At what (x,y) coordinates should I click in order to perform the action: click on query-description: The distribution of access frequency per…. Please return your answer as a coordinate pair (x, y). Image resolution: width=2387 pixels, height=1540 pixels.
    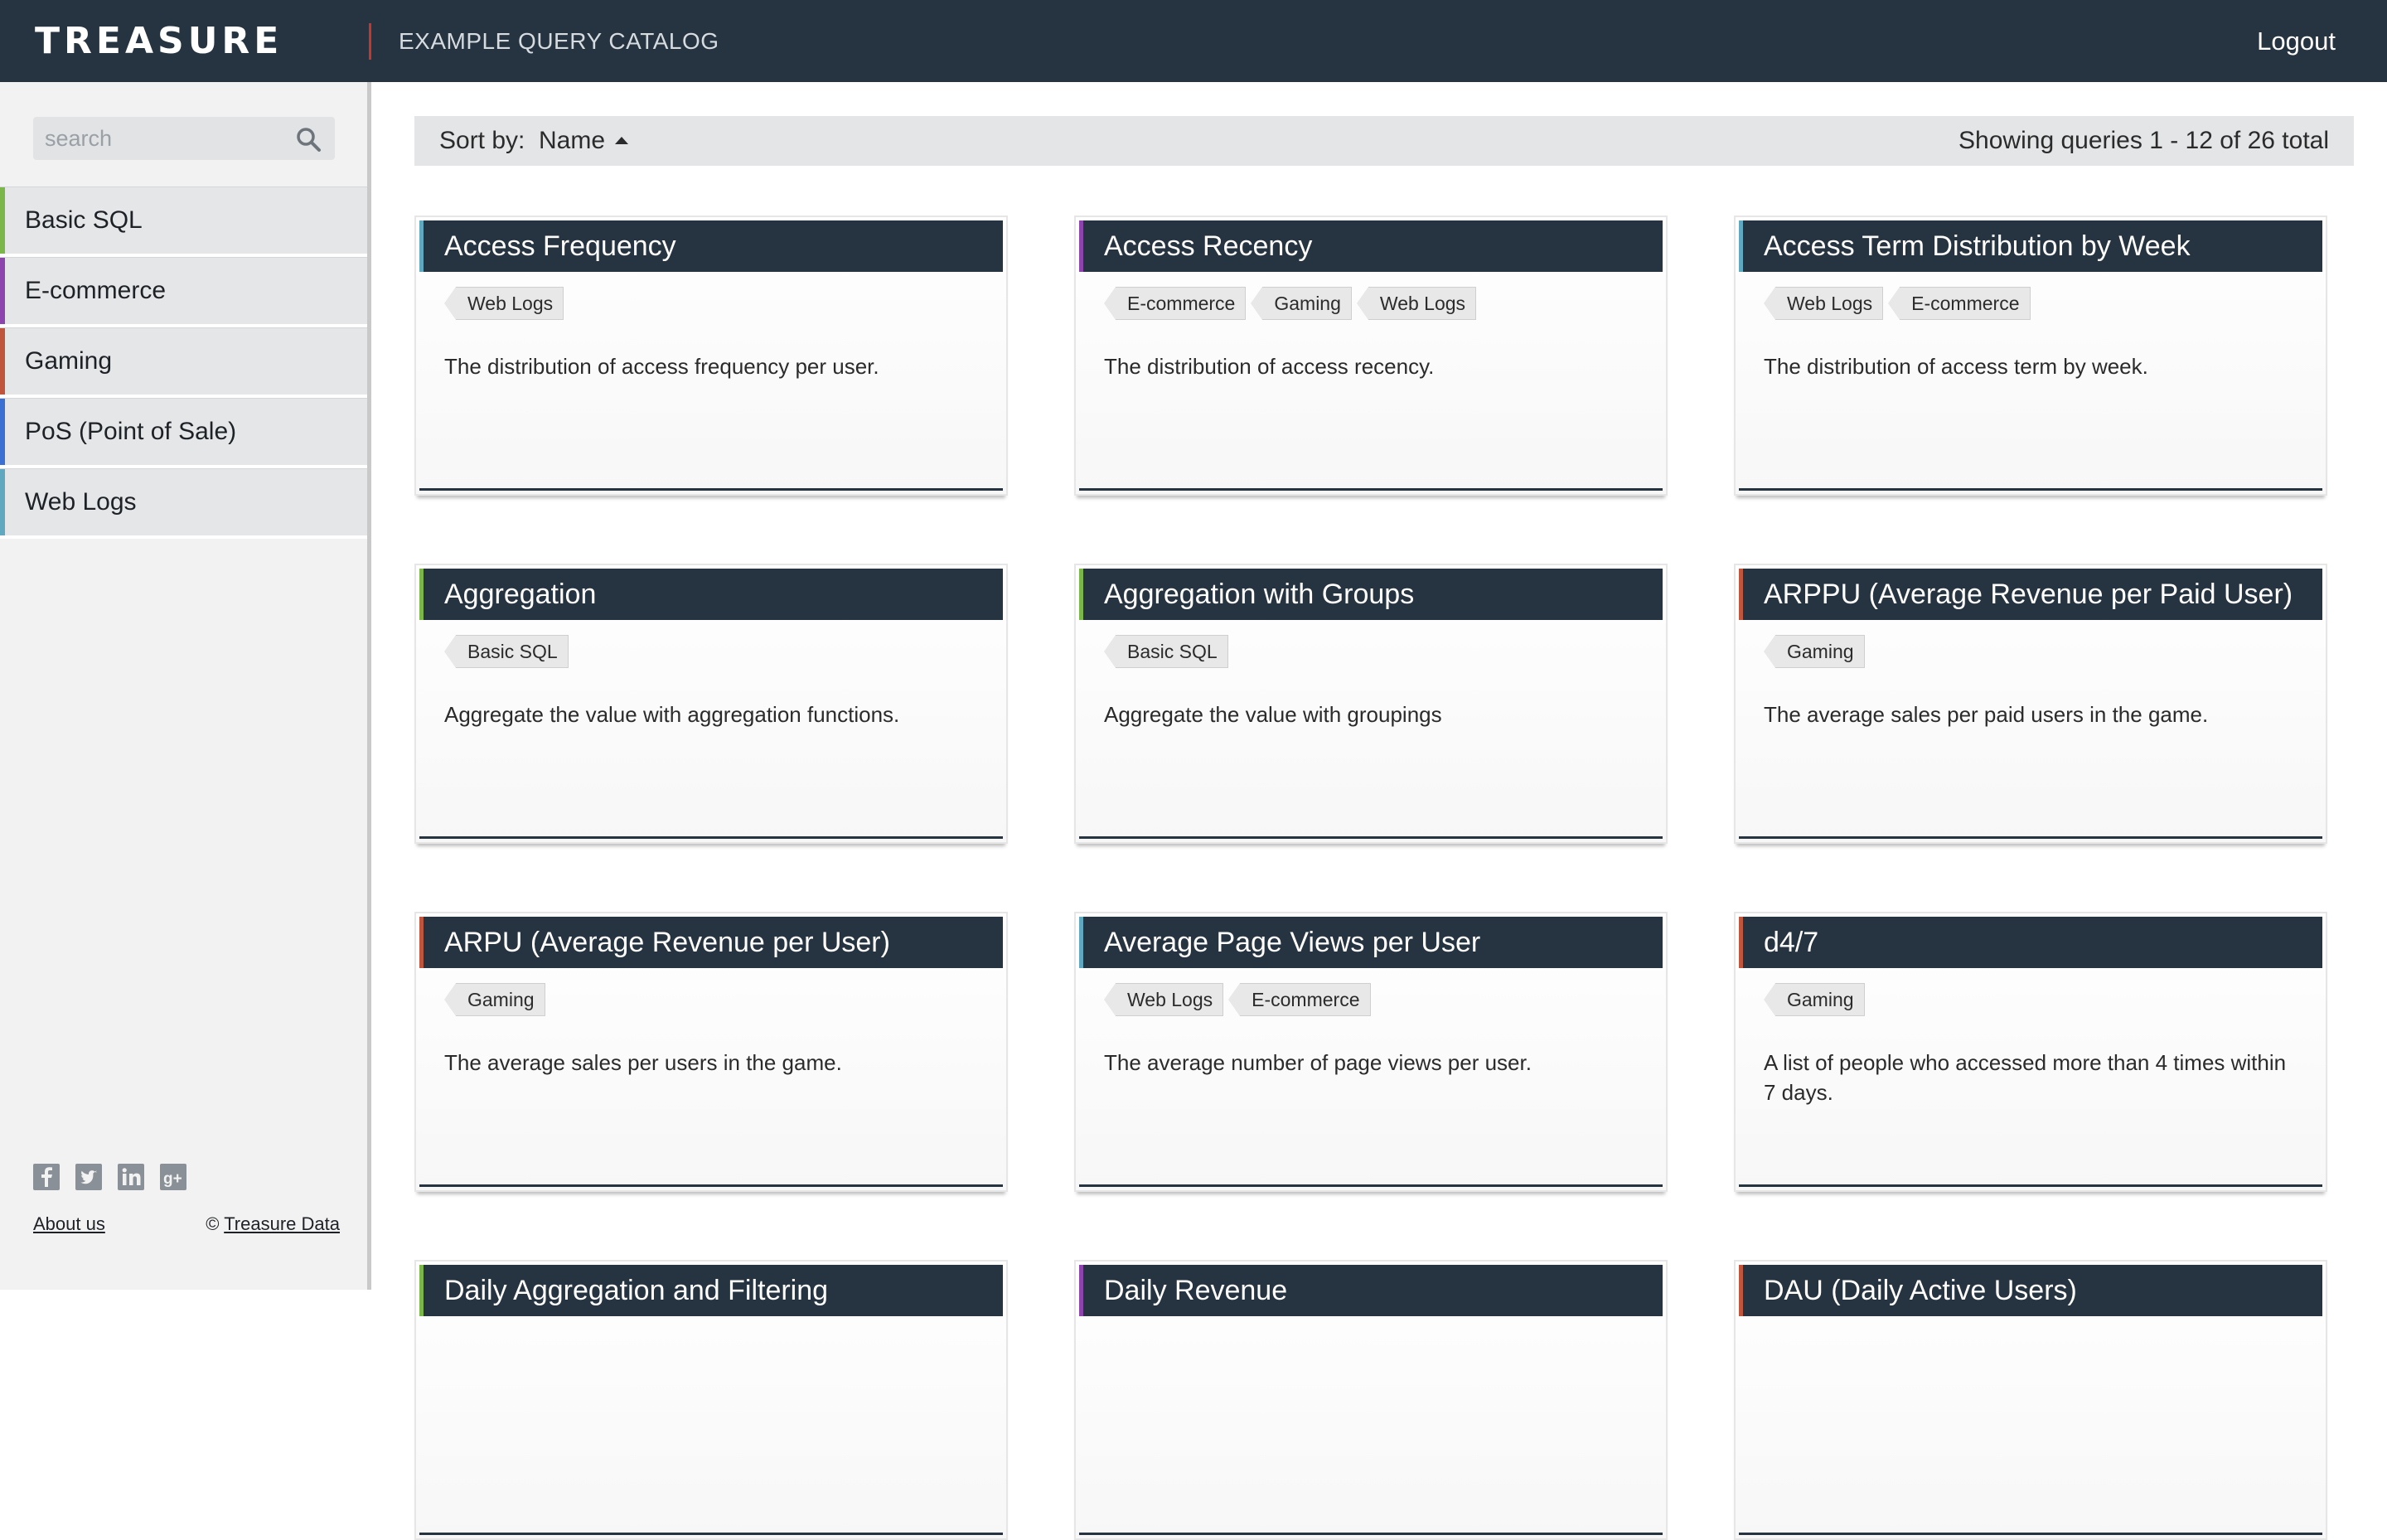
    Looking at the image, I should click on (661, 367).